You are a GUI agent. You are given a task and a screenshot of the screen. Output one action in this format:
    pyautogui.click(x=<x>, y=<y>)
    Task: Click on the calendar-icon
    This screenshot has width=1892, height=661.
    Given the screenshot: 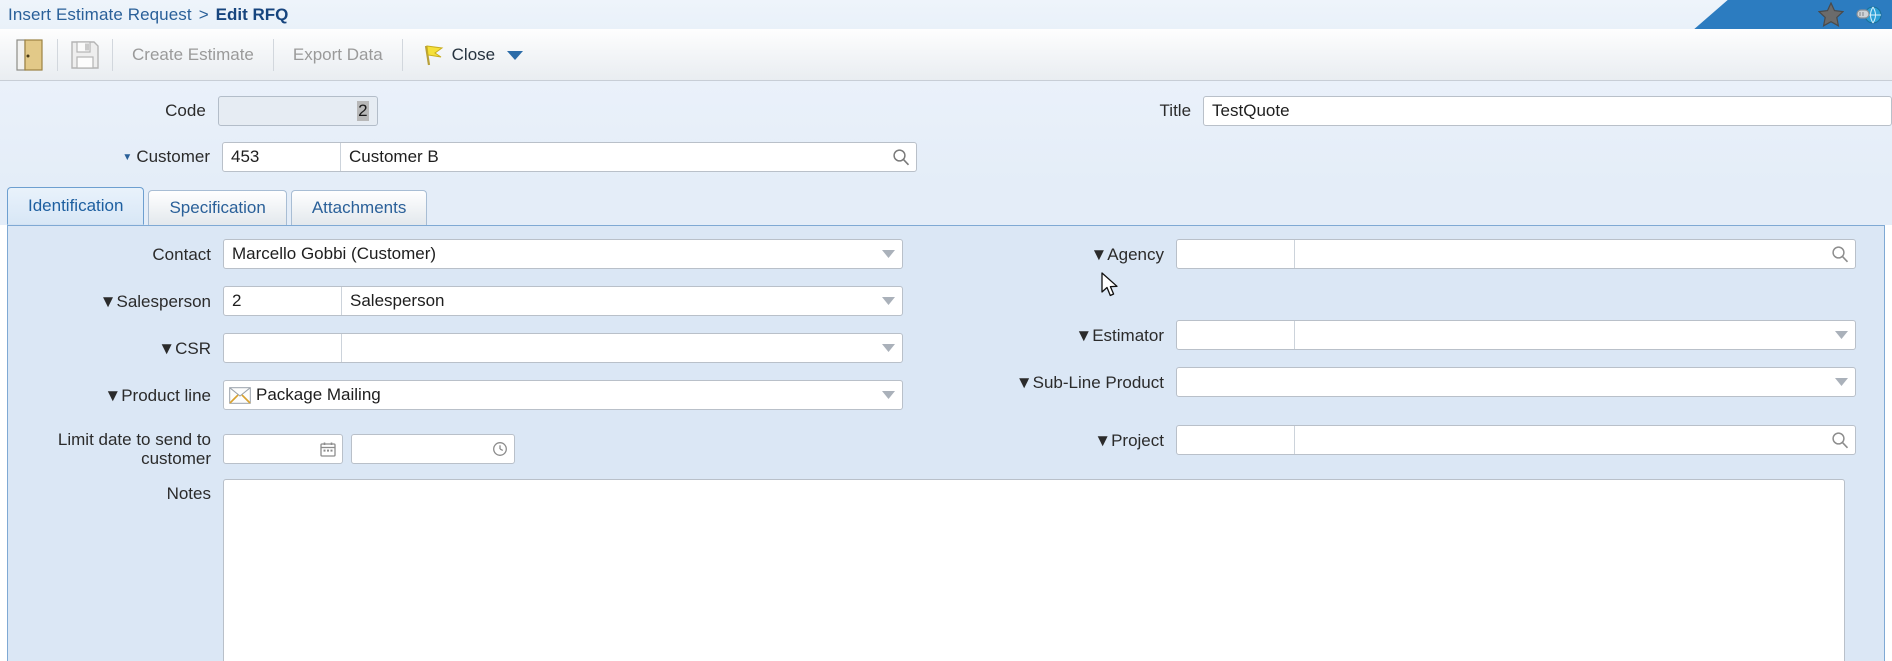 What is the action you would take?
    pyautogui.click(x=328, y=449)
    